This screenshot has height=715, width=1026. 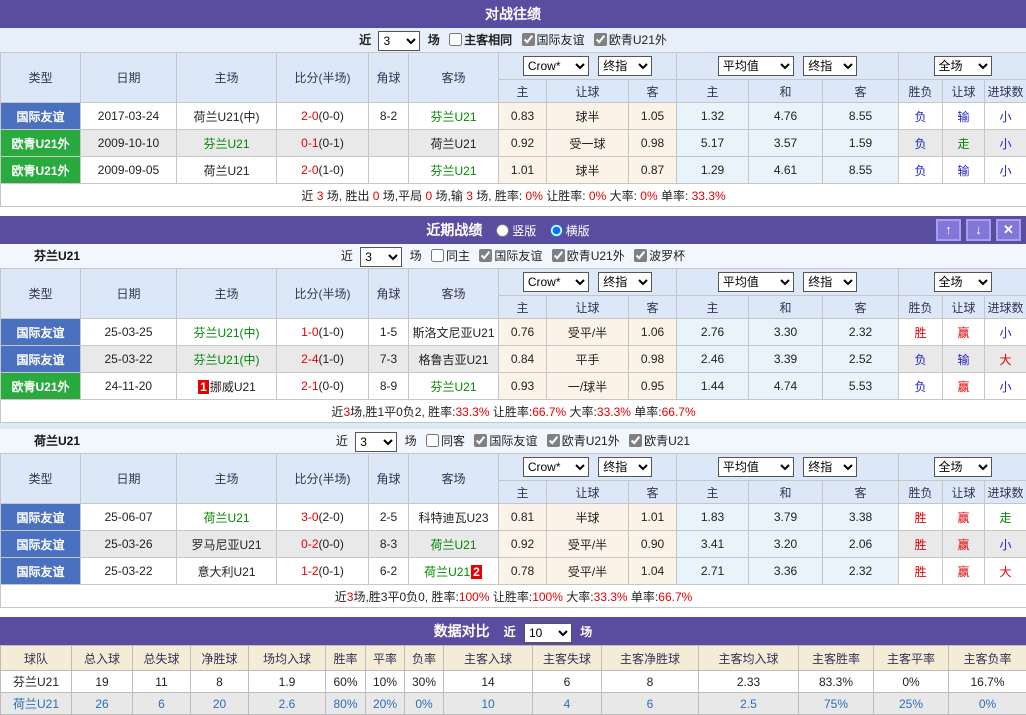 What do you see at coordinates (516, 231) in the screenshot?
I see `layout-vertical-radio-label: 竖版` at bounding box center [516, 231].